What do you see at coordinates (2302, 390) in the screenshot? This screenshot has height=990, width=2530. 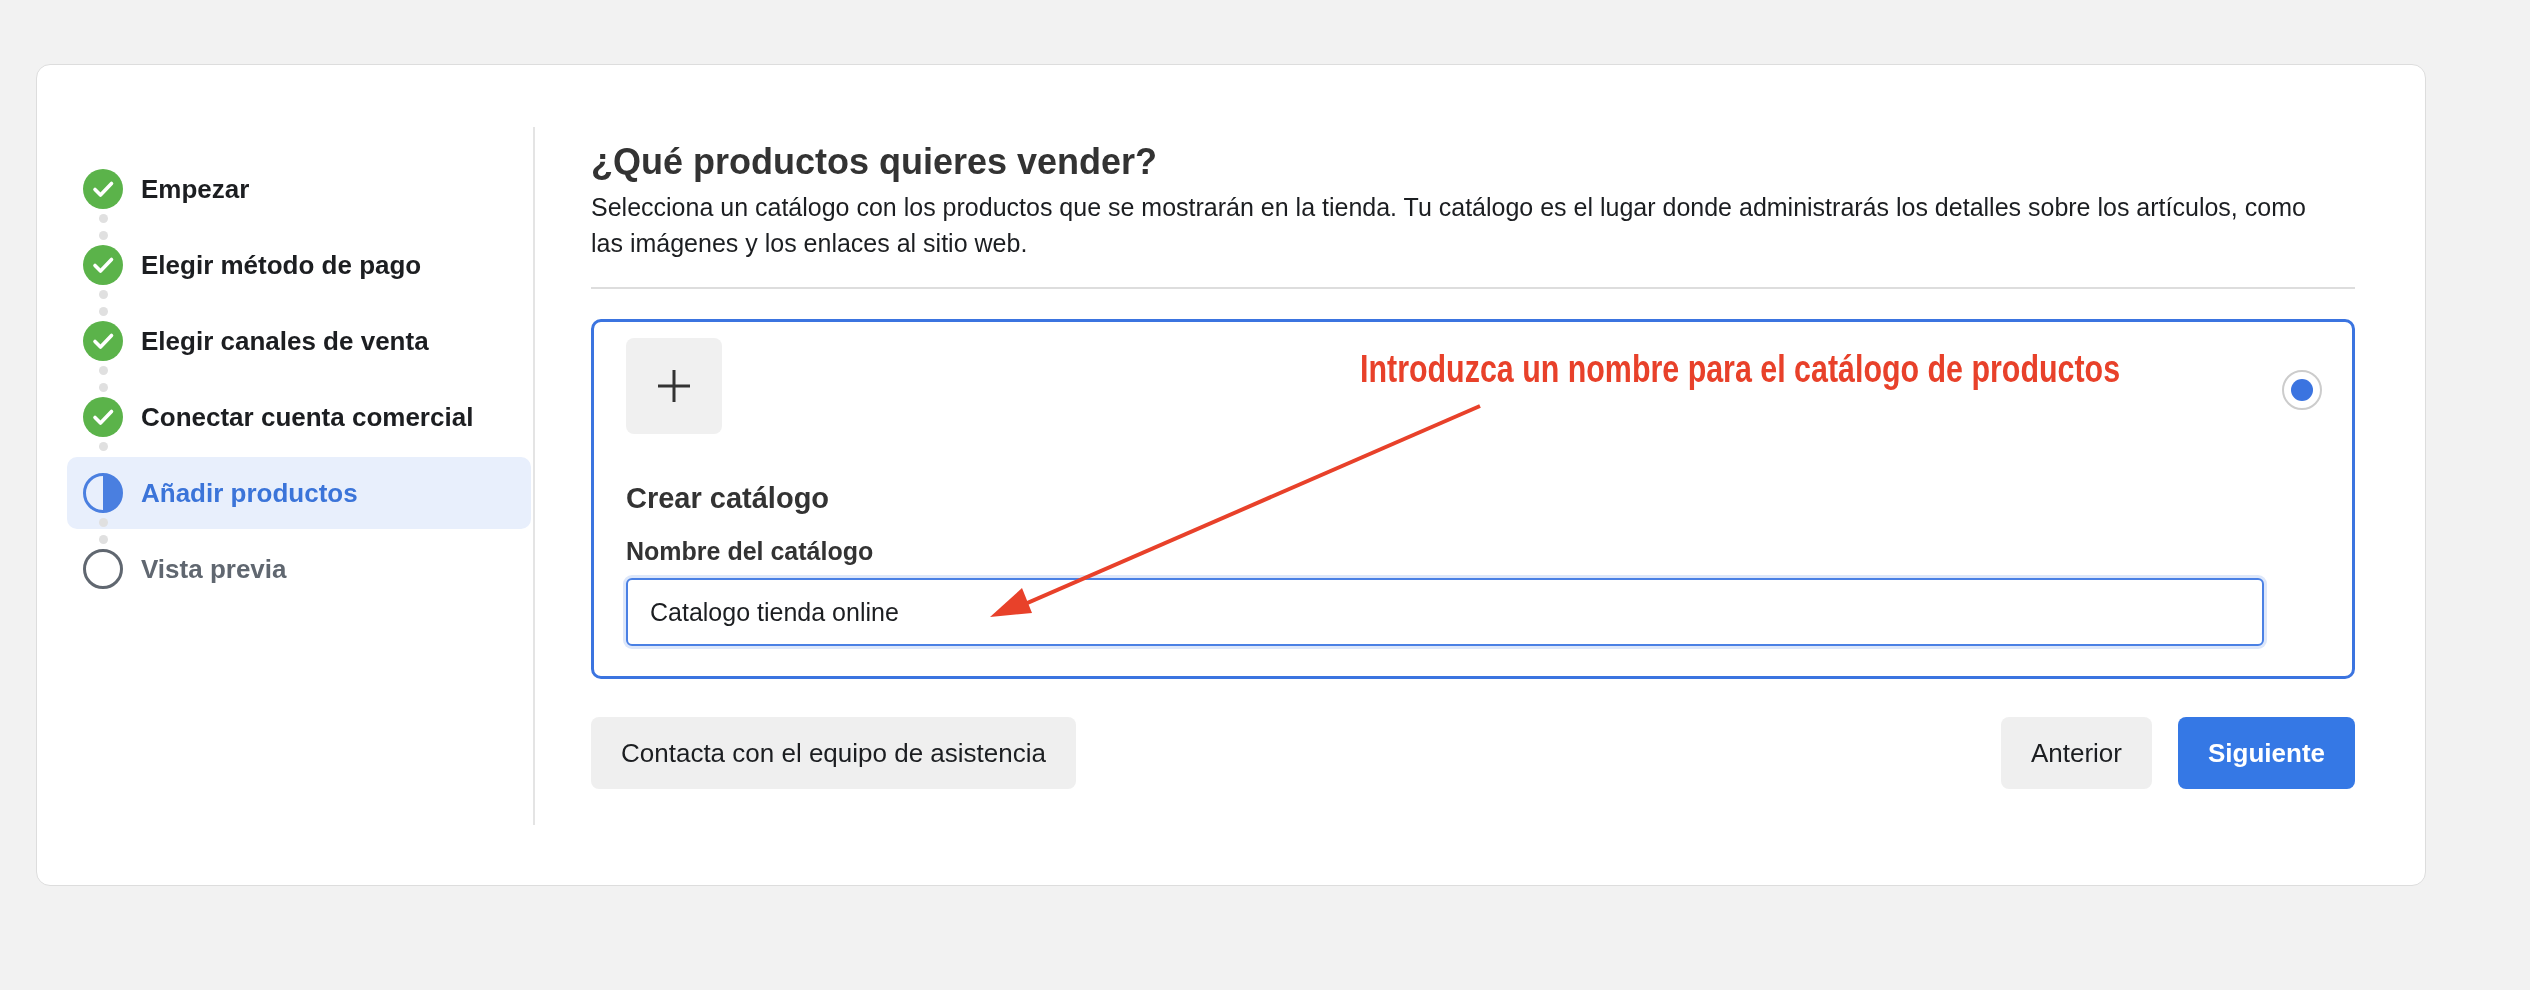 I see `radio-button` at bounding box center [2302, 390].